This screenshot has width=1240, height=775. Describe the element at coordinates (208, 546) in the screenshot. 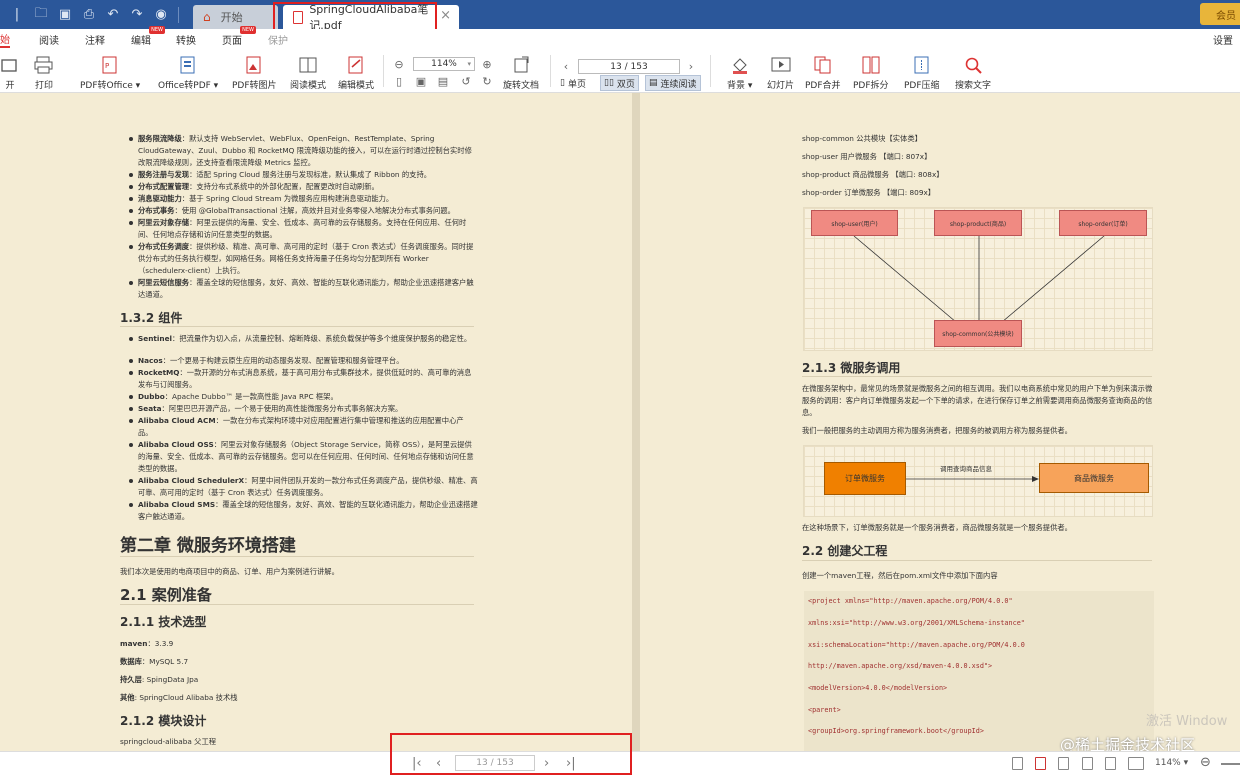

I see `chapter-title: 第二章 微服务环境搭建` at that location.